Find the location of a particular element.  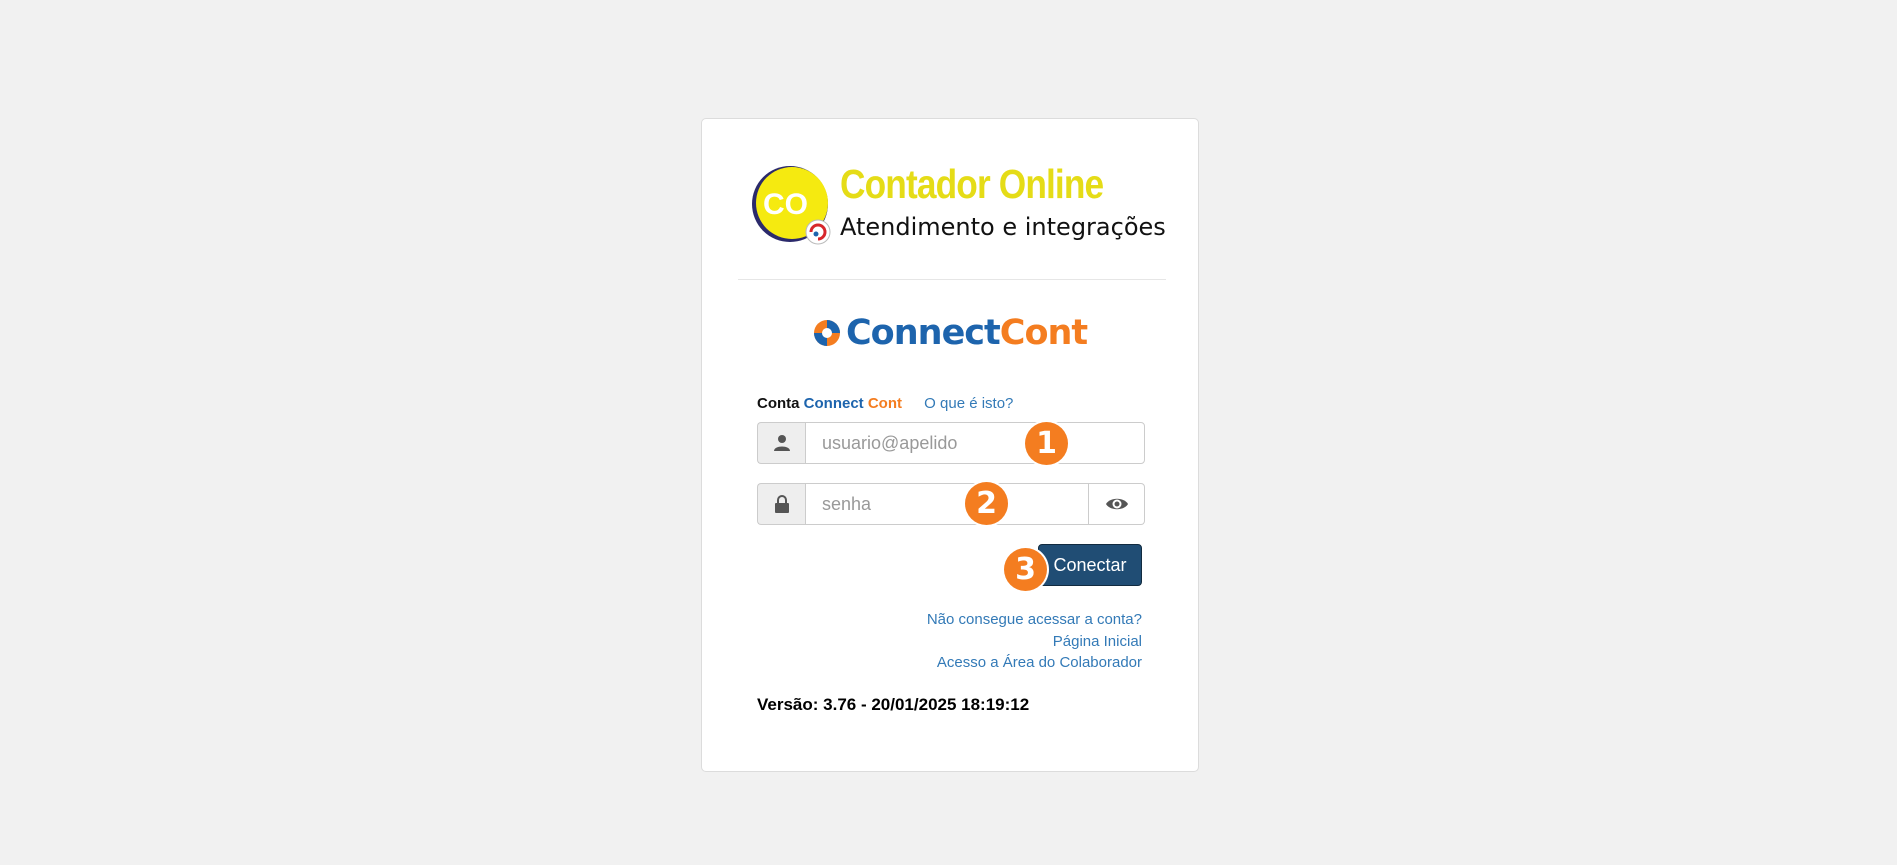

version-text: Versão: 3.76 - 20/01/2025 18:19:12 is located at coordinates (893, 704).